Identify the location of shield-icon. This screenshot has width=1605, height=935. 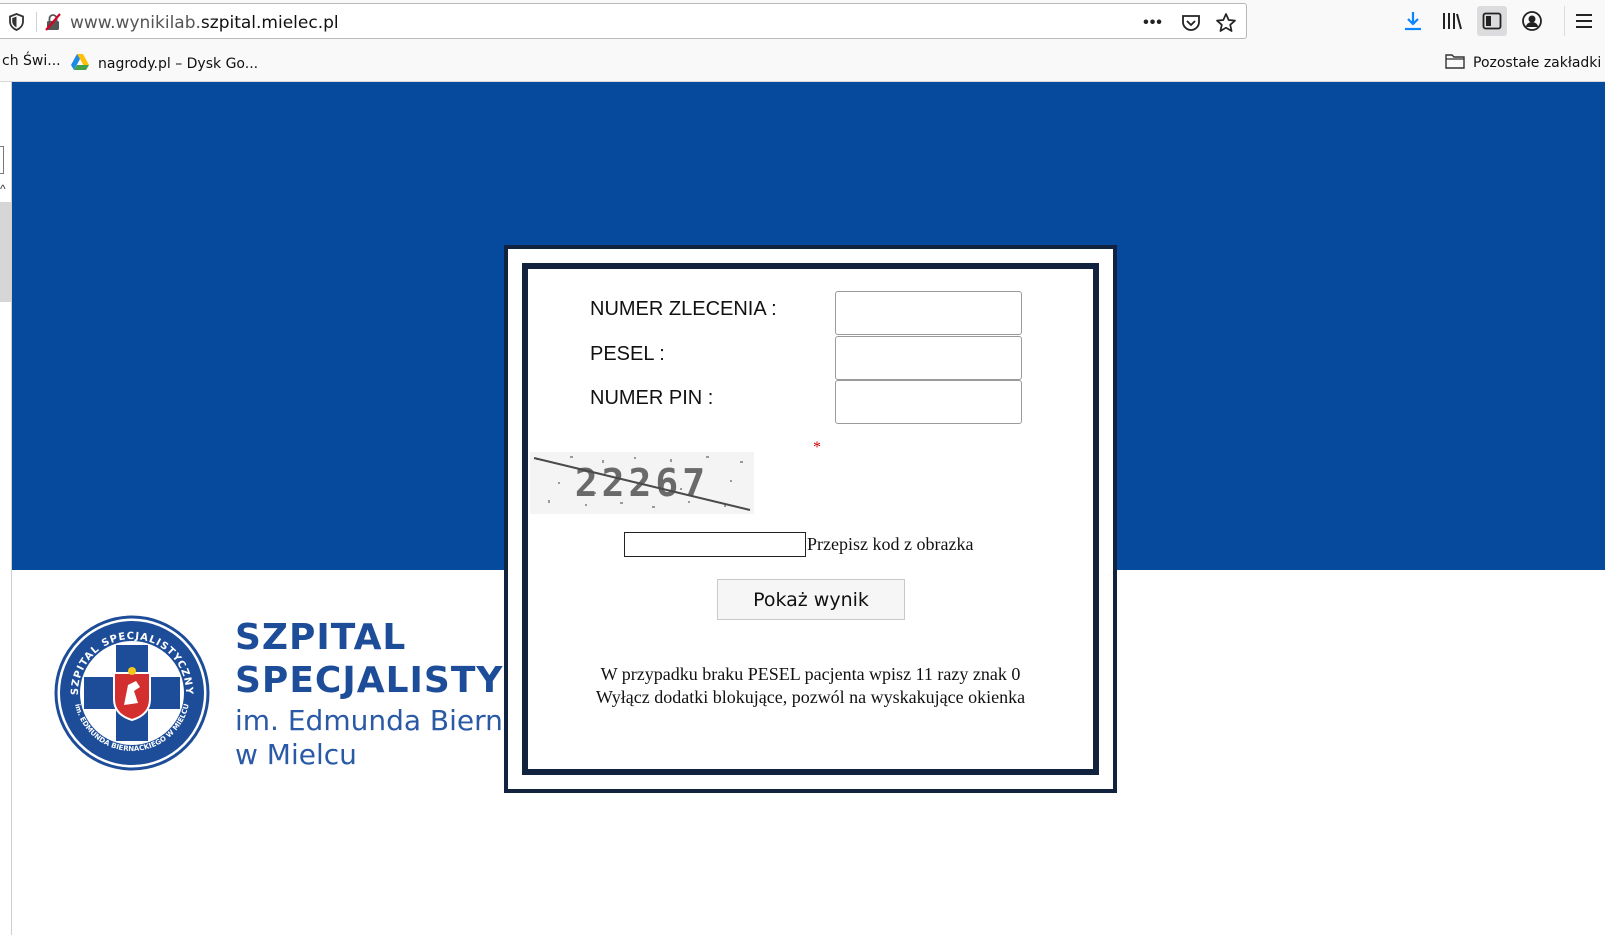
(16, 22).